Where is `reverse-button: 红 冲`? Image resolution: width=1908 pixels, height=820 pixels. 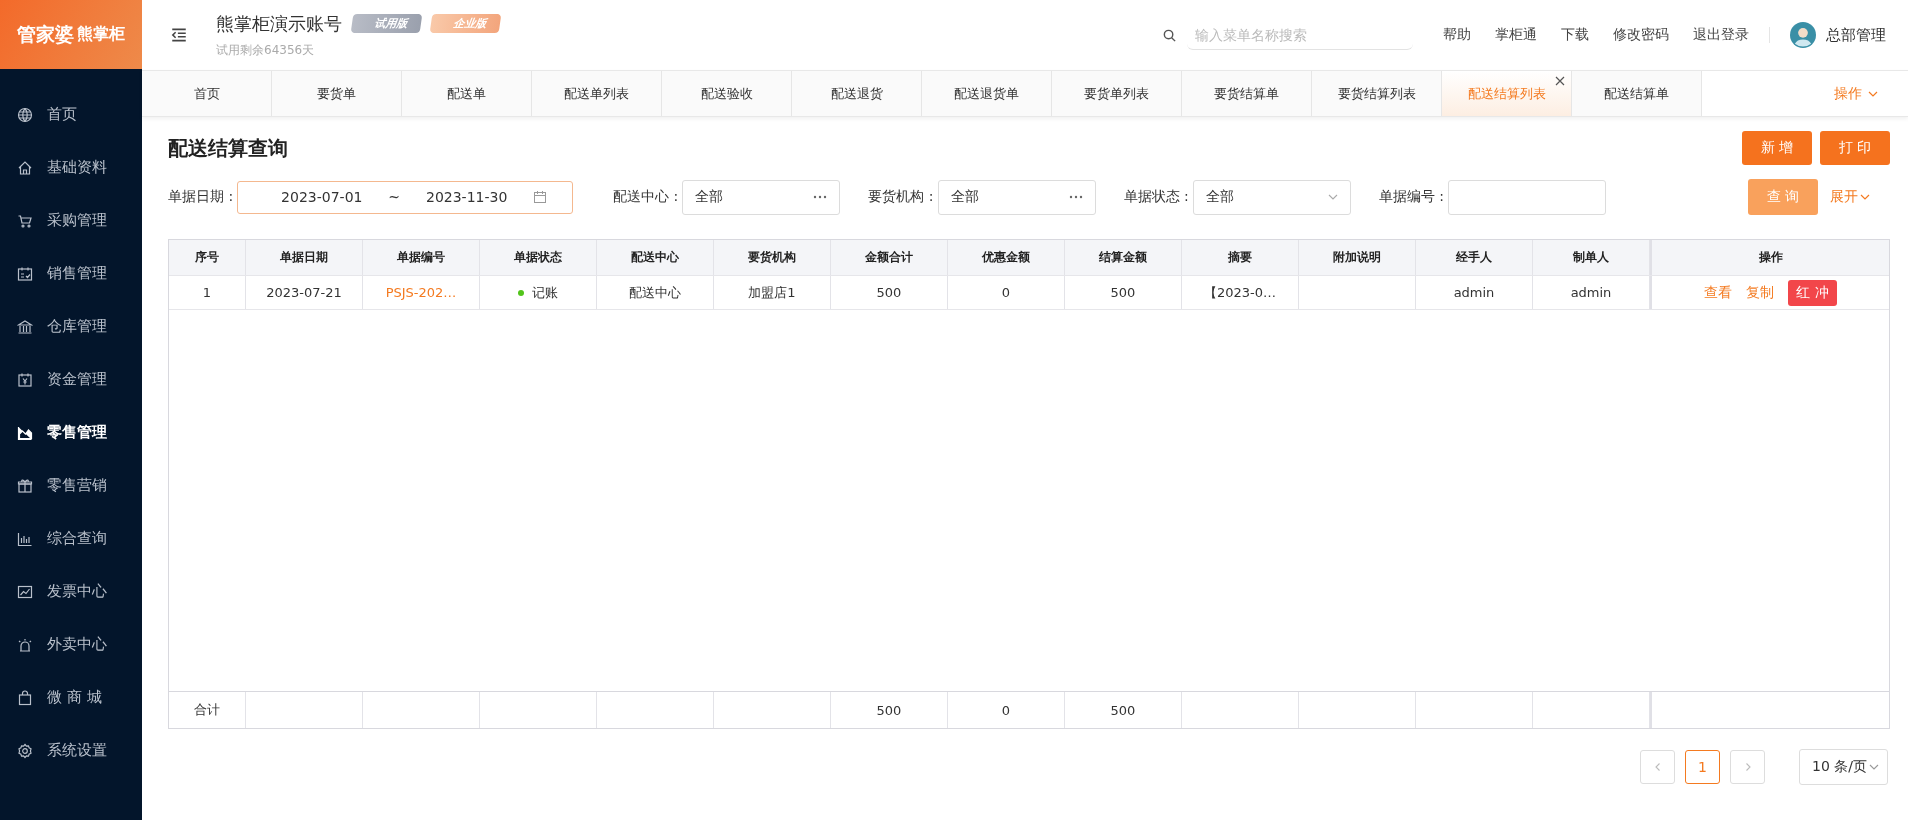
reverse-button: 红 冲 is located at coordinates (1812, 292).